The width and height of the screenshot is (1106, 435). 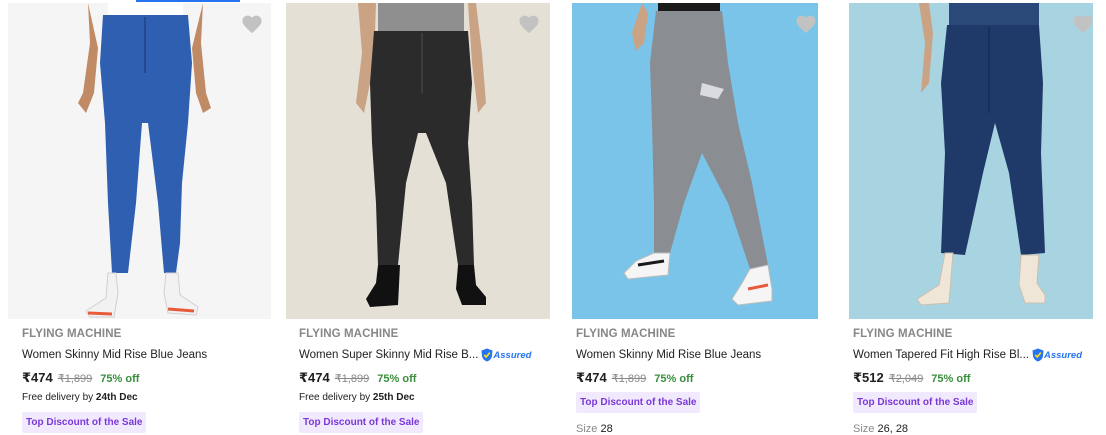 I want to click on size-info: Size 28, so click(x=703, y=429).